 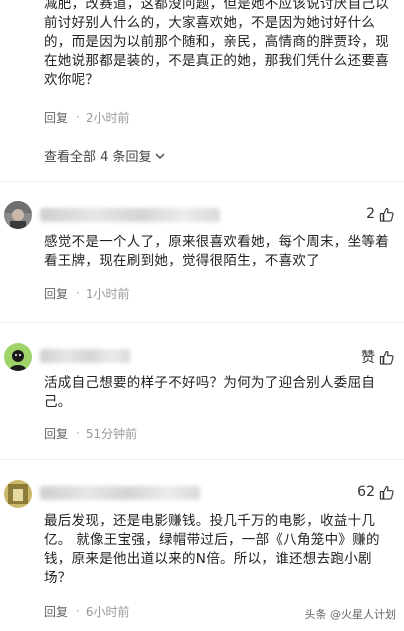 I want to click on like-count: 赞, so click(x=368, y=358).